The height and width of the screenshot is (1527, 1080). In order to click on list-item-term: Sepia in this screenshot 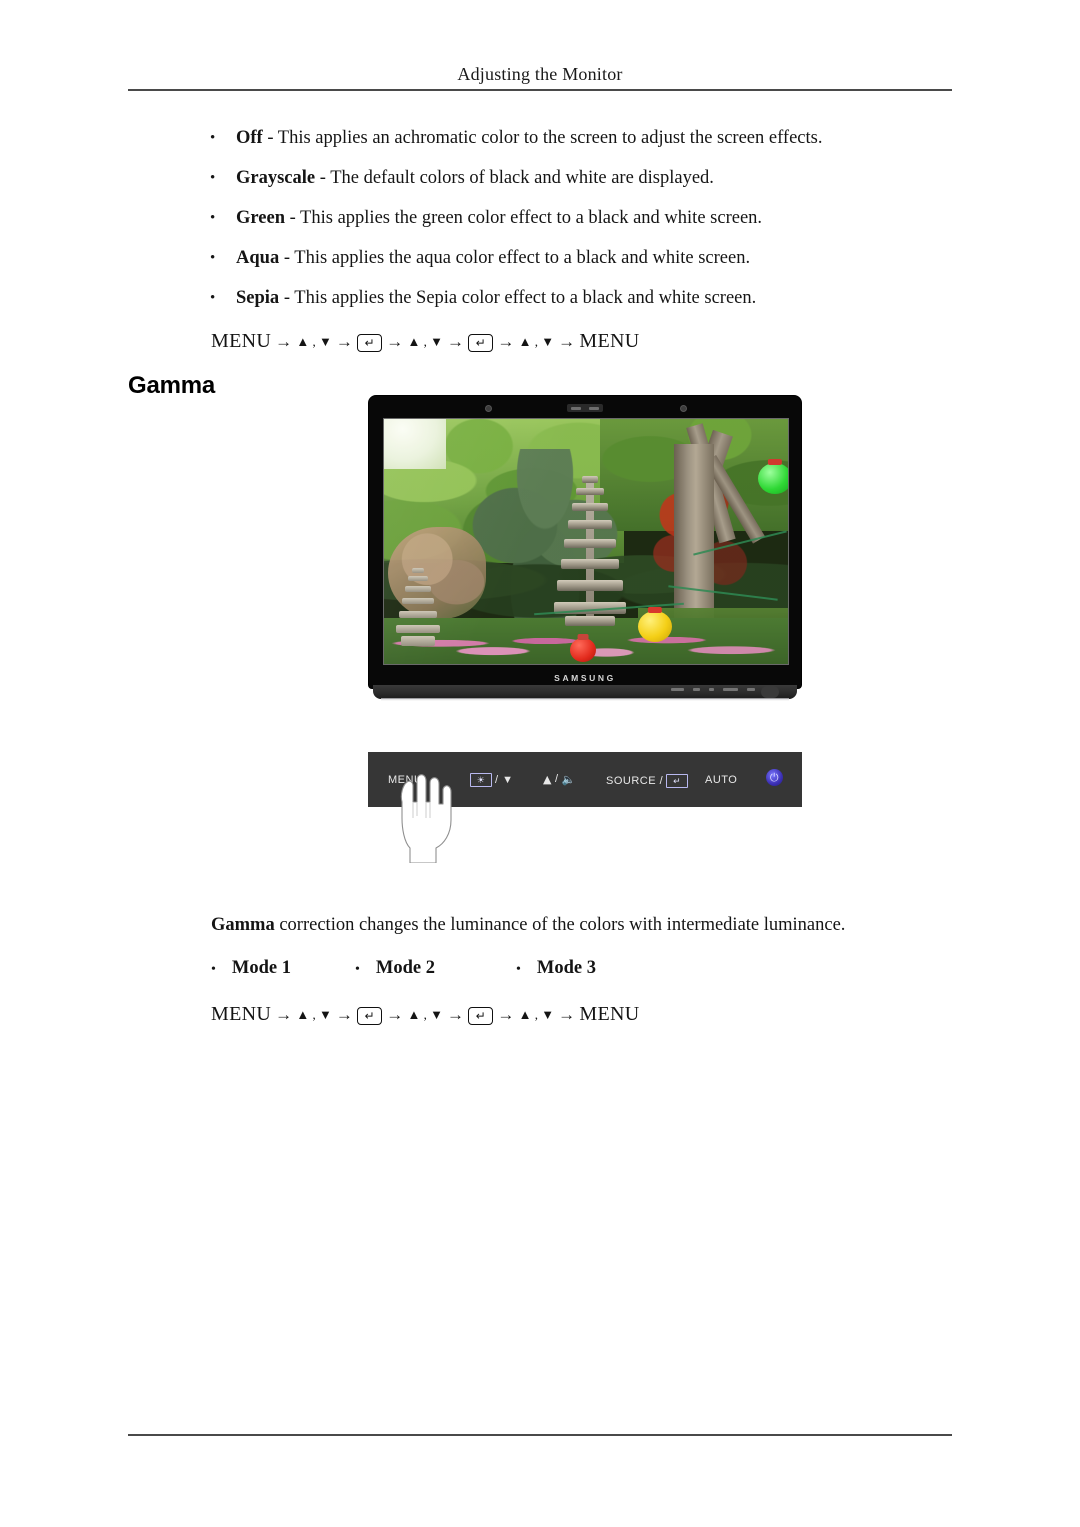, I will do `click(258, 298)`.